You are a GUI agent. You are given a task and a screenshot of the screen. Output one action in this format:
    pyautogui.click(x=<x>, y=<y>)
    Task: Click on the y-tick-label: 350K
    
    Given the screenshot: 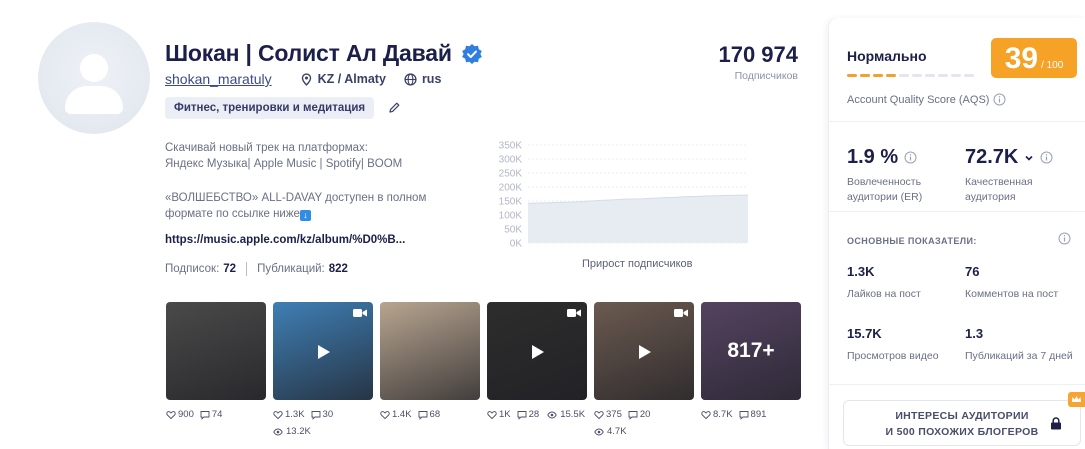 What is the action you would take?
    pyautogui.click(x=511, y=146)
    